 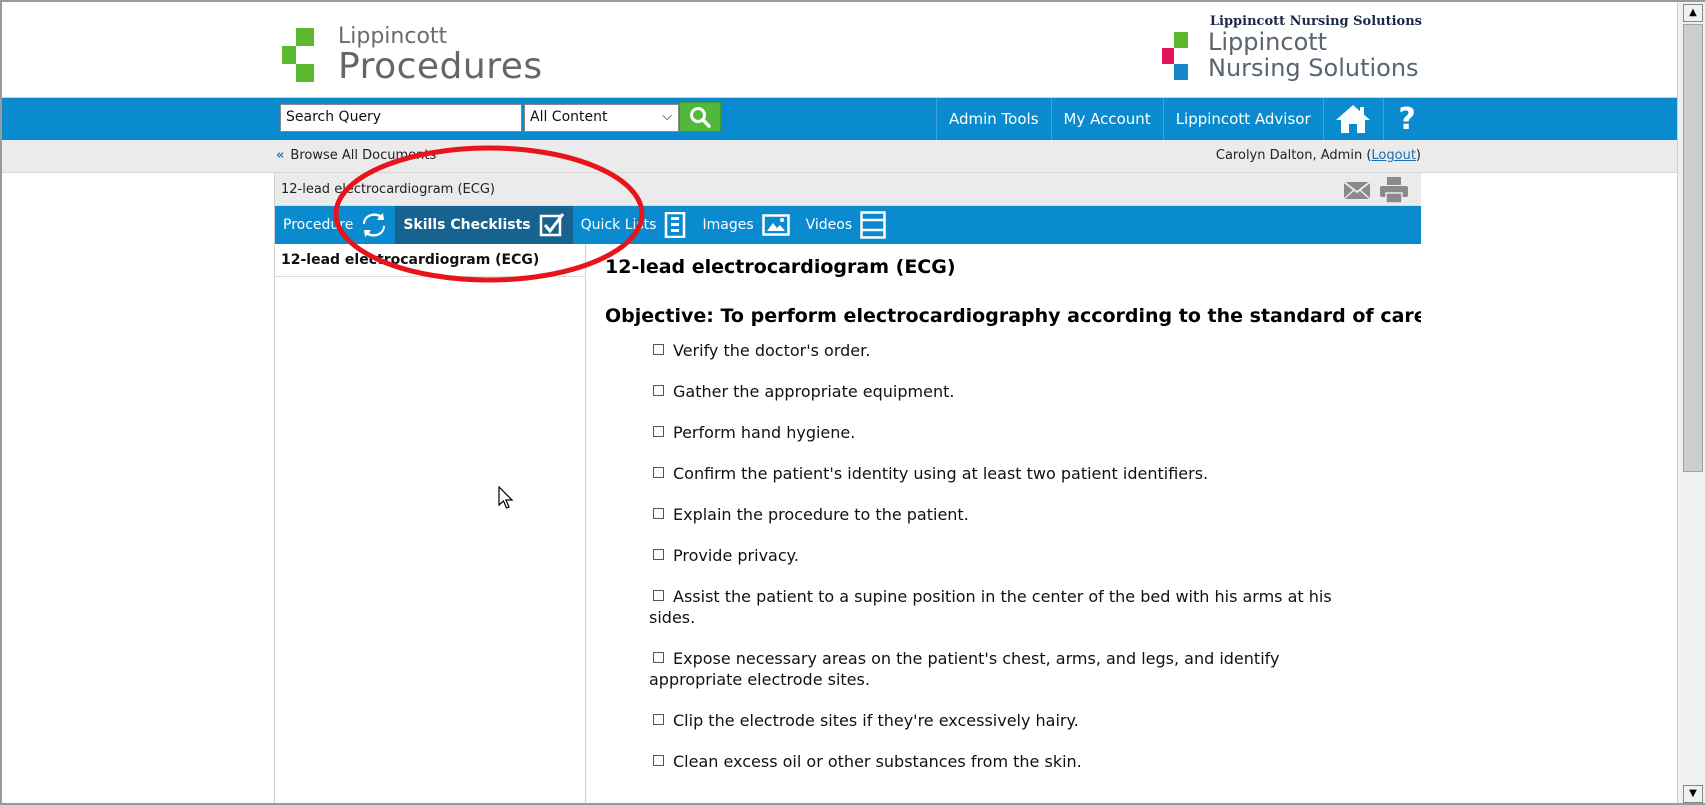 I want to click on document-title: 12-lead electrocardiogram (ECG), so click(x=388, y=189).